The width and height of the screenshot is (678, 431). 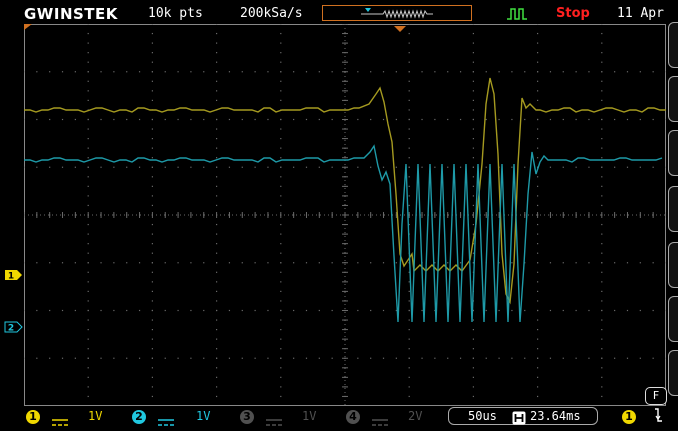 What do you see at coordinates (33, 417) in the screenshot?
I see `channel-1-badge: 1` at bounding box center [33, 417].